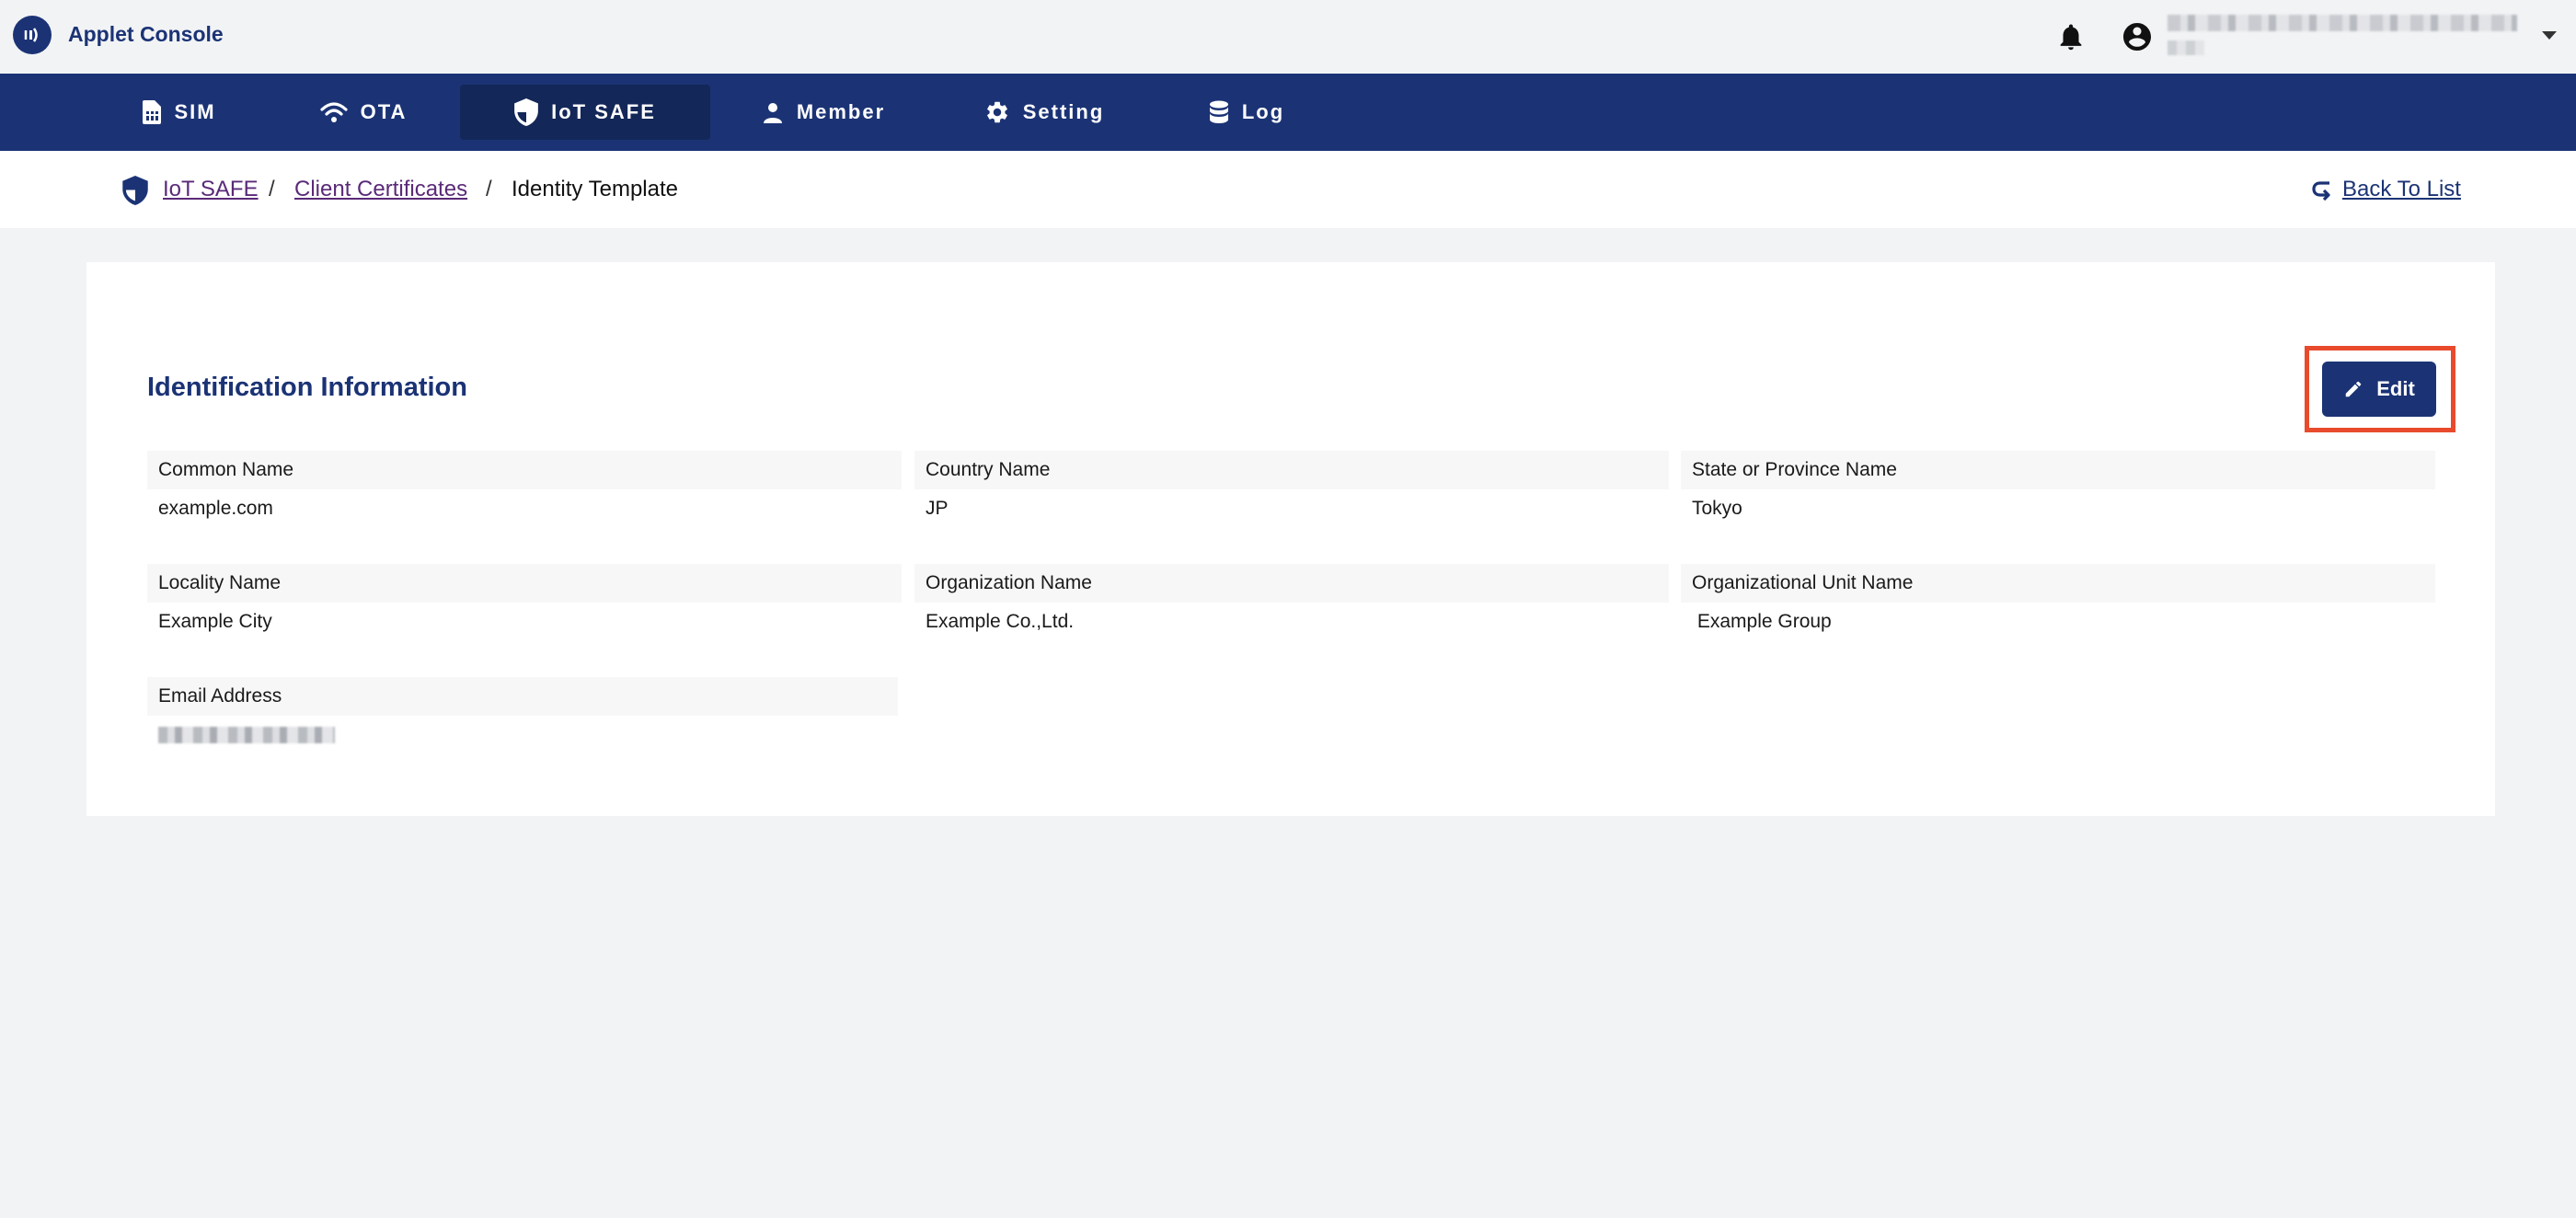 The height and width of the screenshot is (1218, 2576). Describe the element at coordinates (524, 489) in the screenshot. I see `field-common-name: Common Name example.com` at that location.